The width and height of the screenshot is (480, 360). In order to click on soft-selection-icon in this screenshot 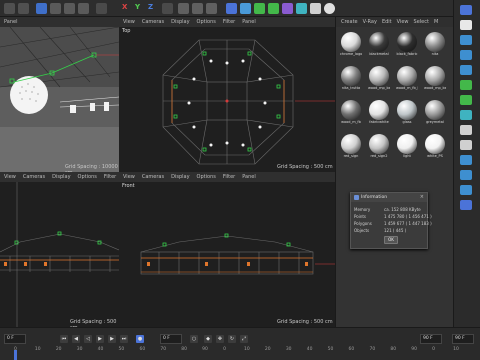, I will do `click(466, 130)`.